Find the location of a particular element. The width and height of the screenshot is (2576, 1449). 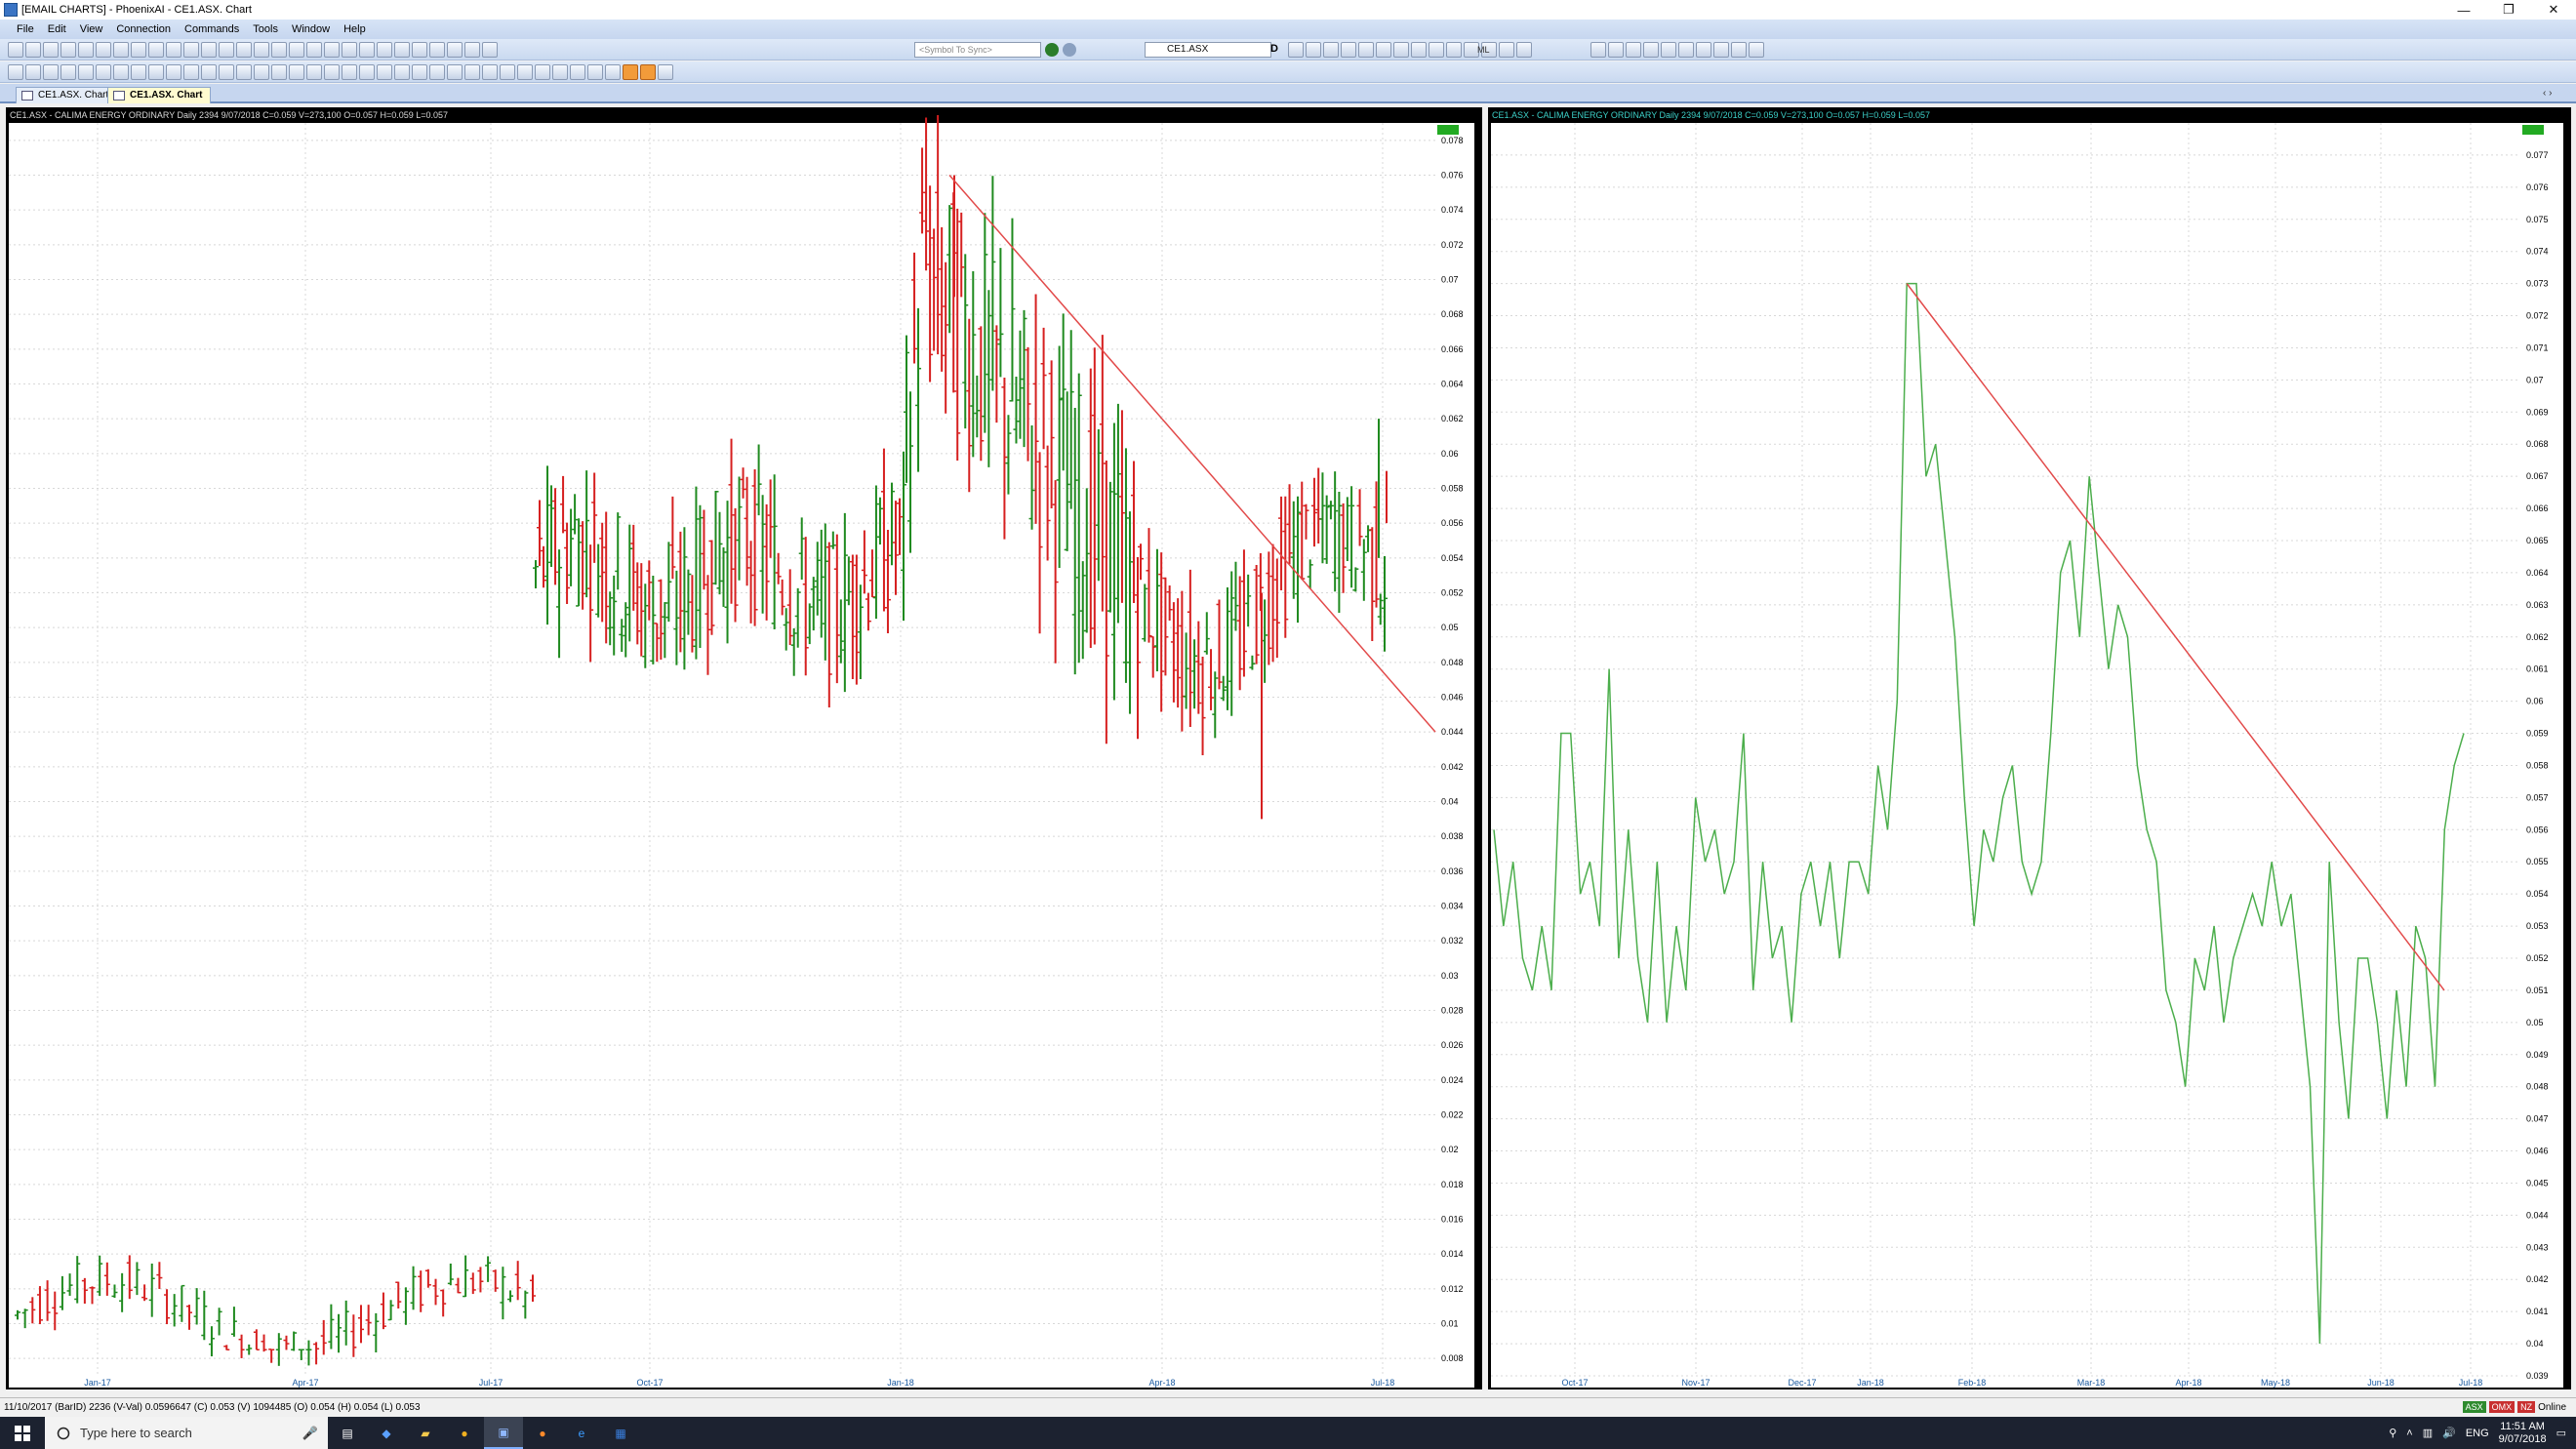

tray-overflow-icon: ˄ is located at coordinates (2409, 1433).